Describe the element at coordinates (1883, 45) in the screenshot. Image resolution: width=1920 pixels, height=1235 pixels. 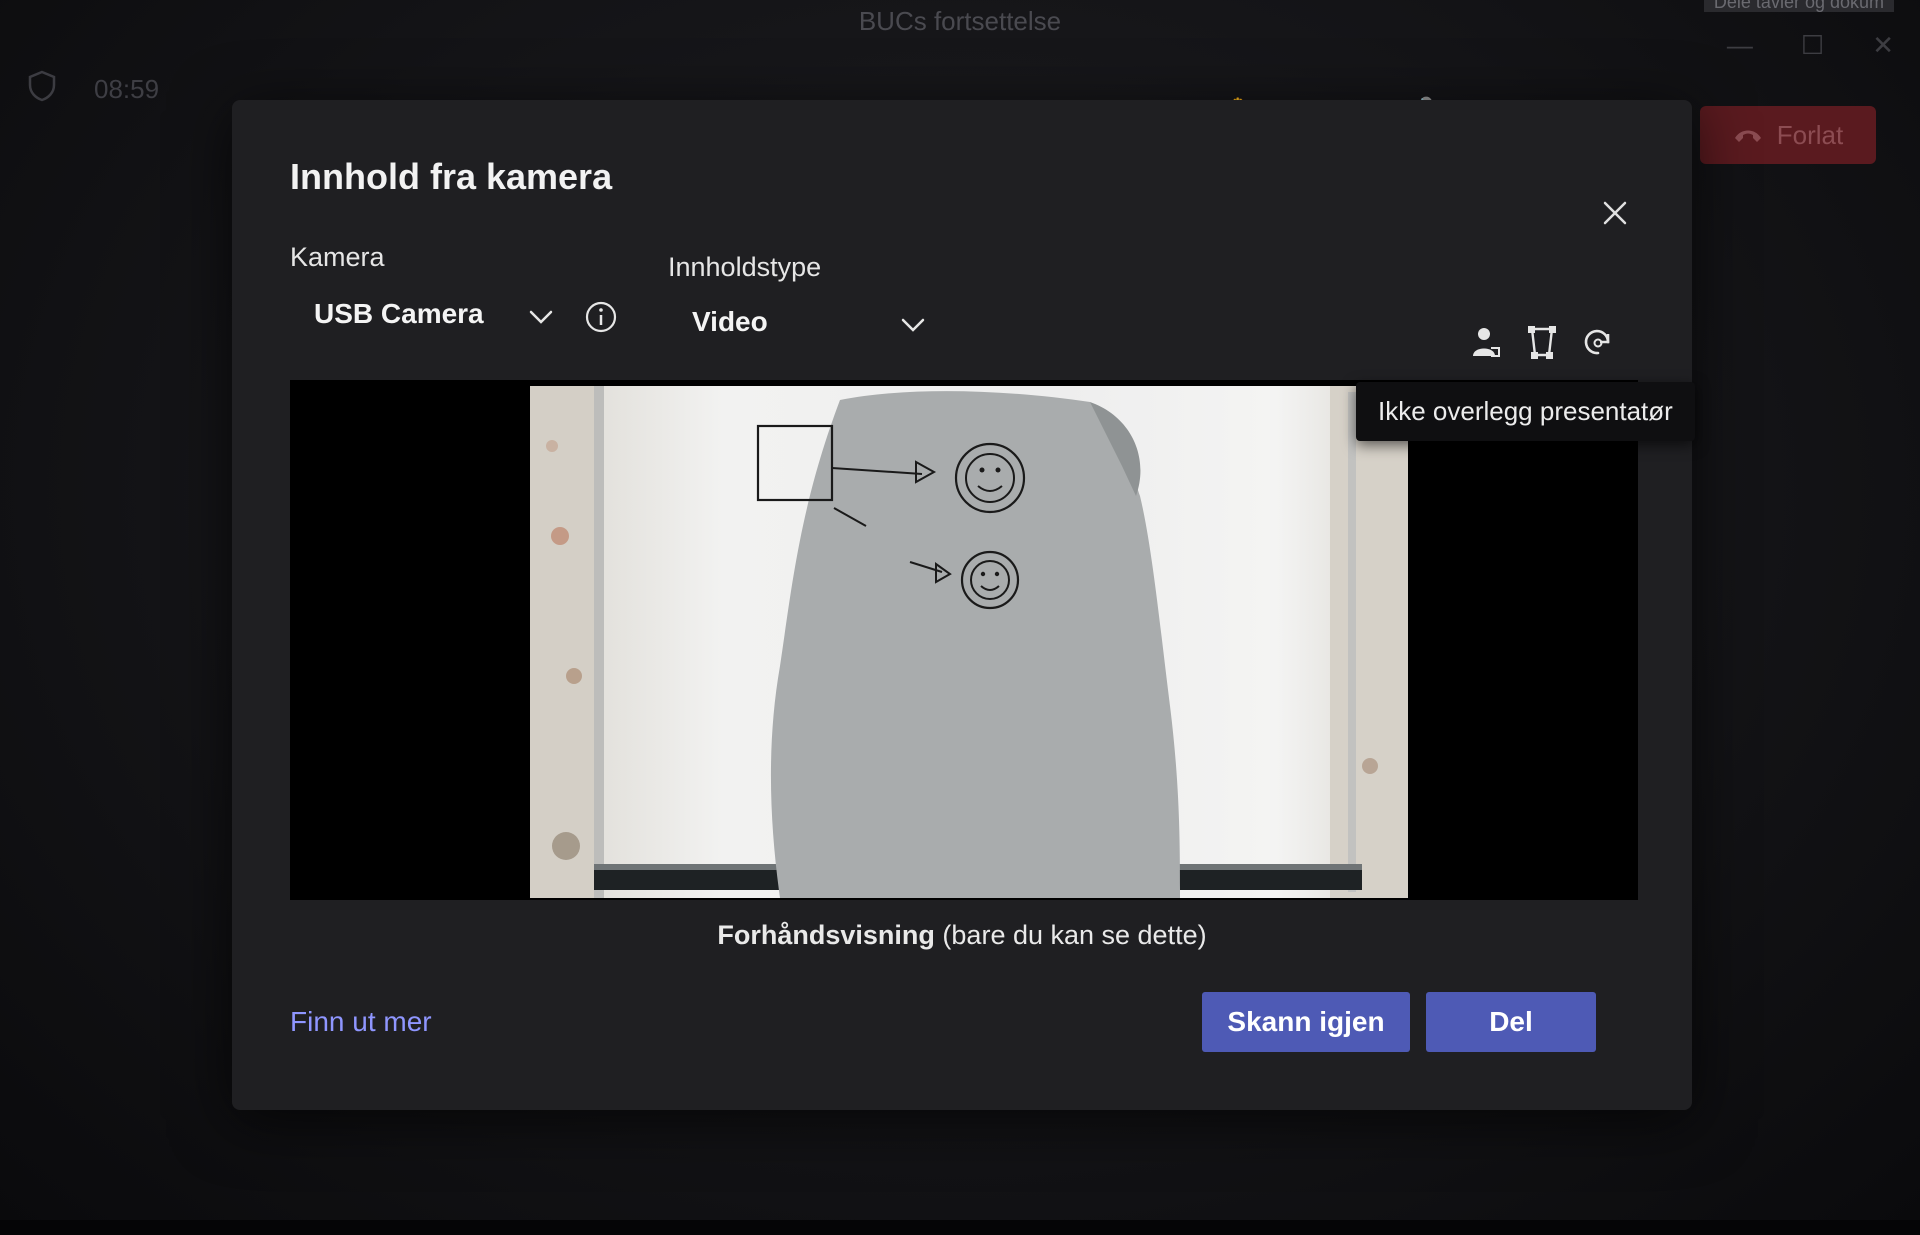
I see `close-window-icon: ✕` at that location.